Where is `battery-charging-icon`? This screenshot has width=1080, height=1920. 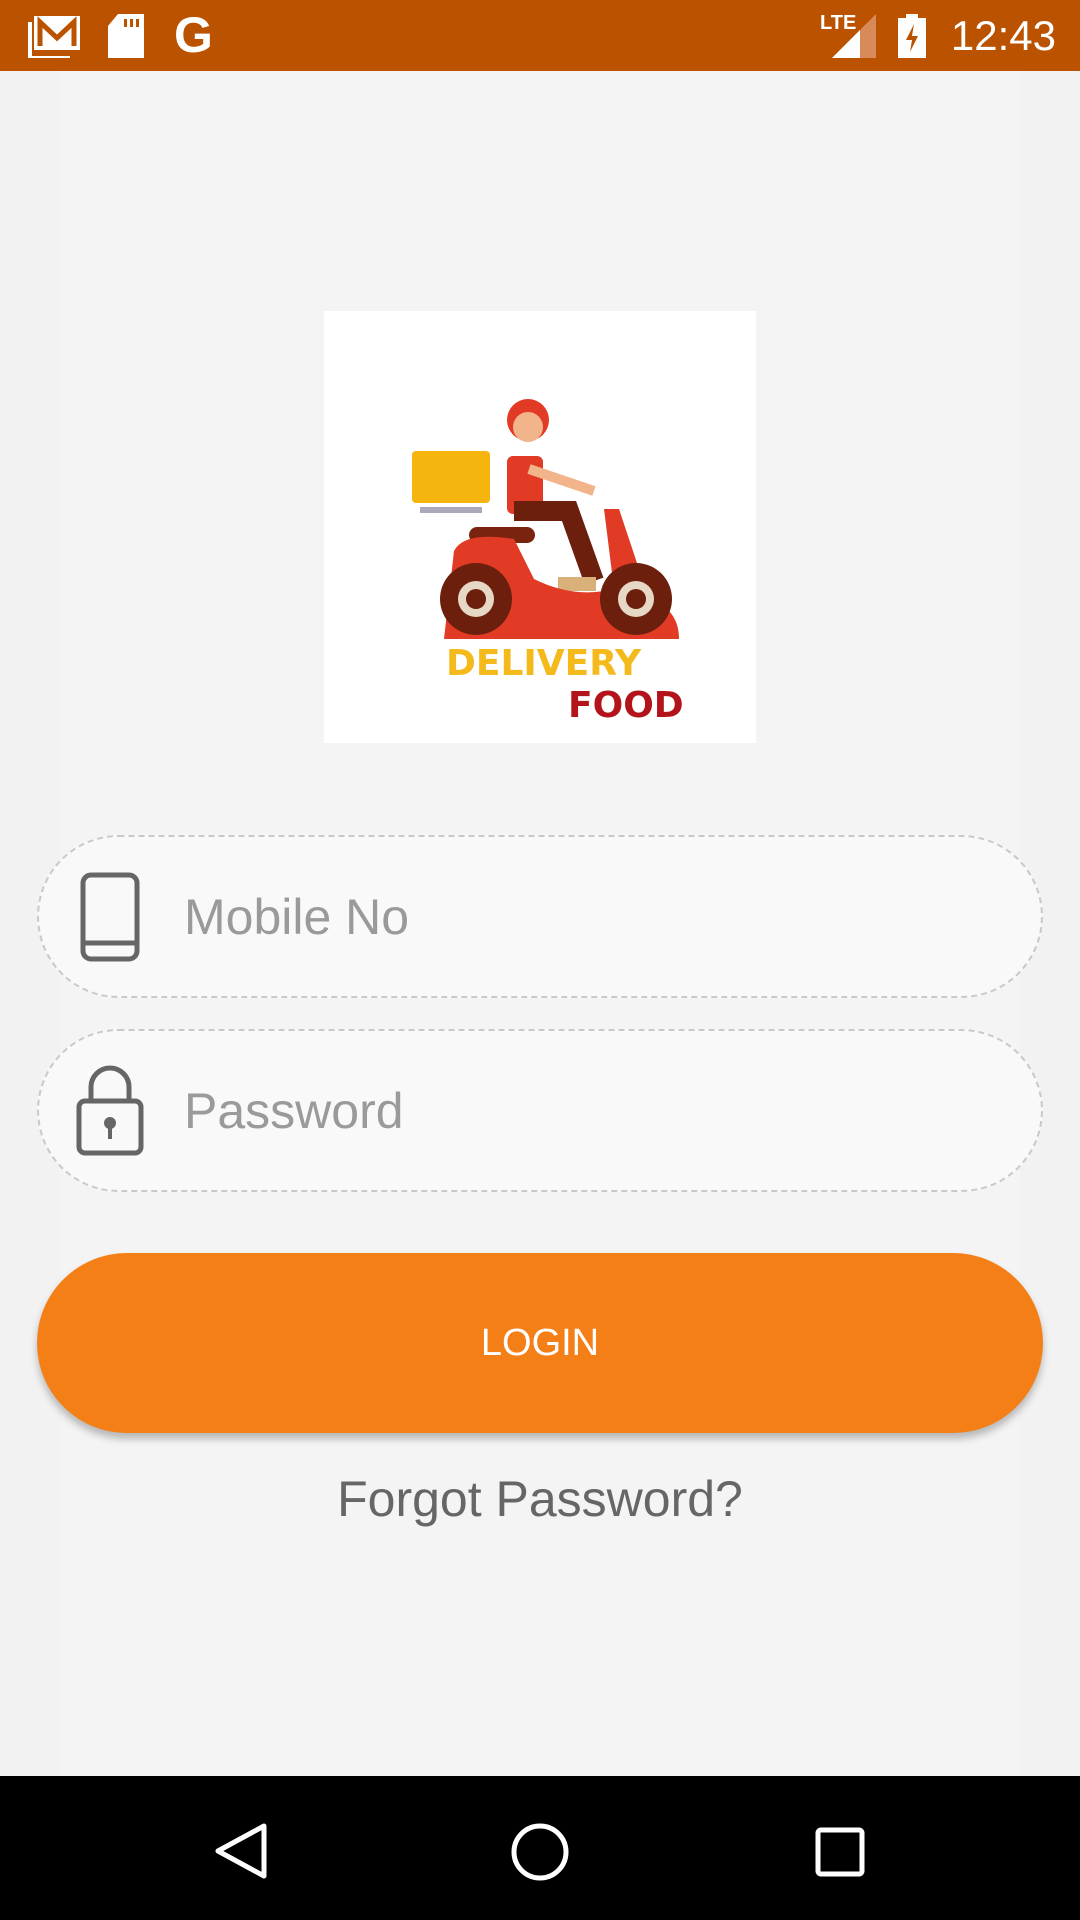 battery-charging-icon is located at coordinates (912, 36).